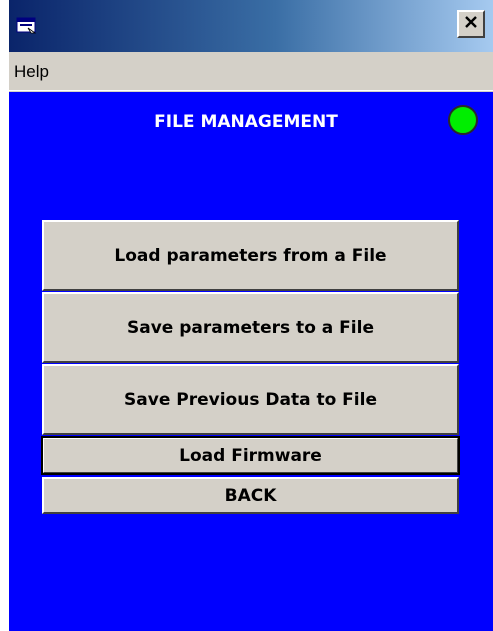  I want to click on close-icon, so click(471, 24).